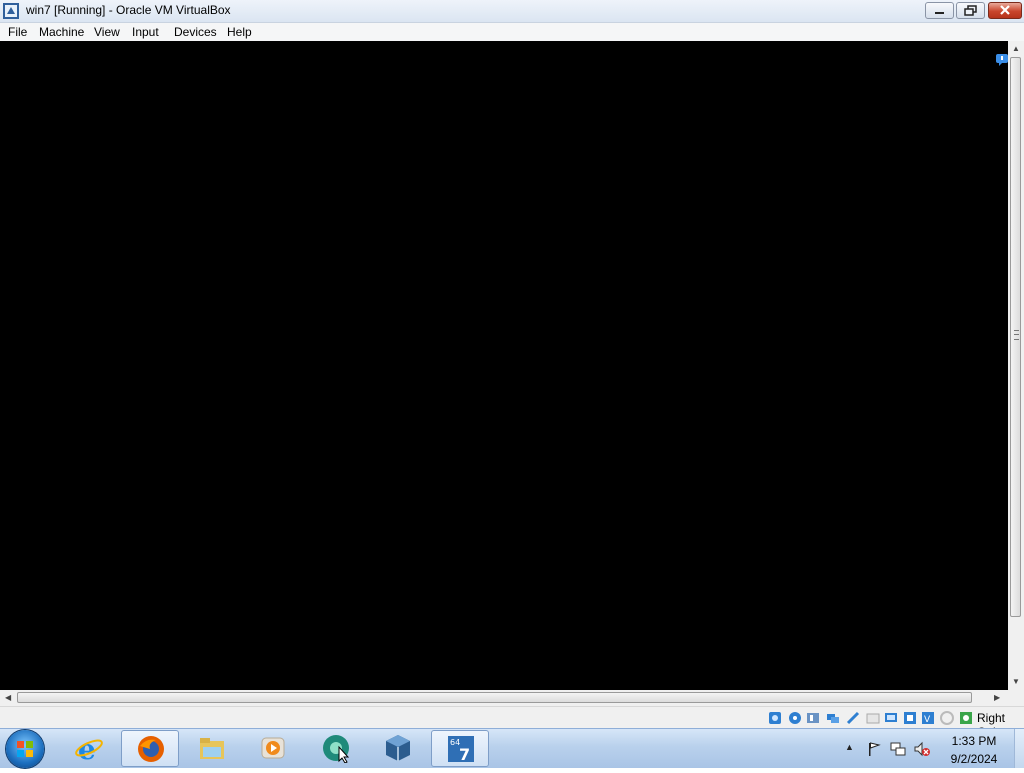  I want to click on minimize-icon, so click(939, 13).